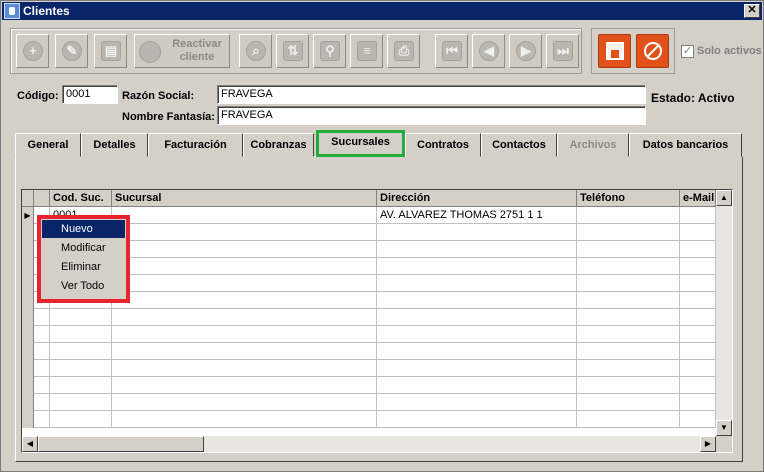  What do you see at coordinates (329, 51) in the screenshot?
I see `filter-button: ⚲` at bounding box center [329, 51].